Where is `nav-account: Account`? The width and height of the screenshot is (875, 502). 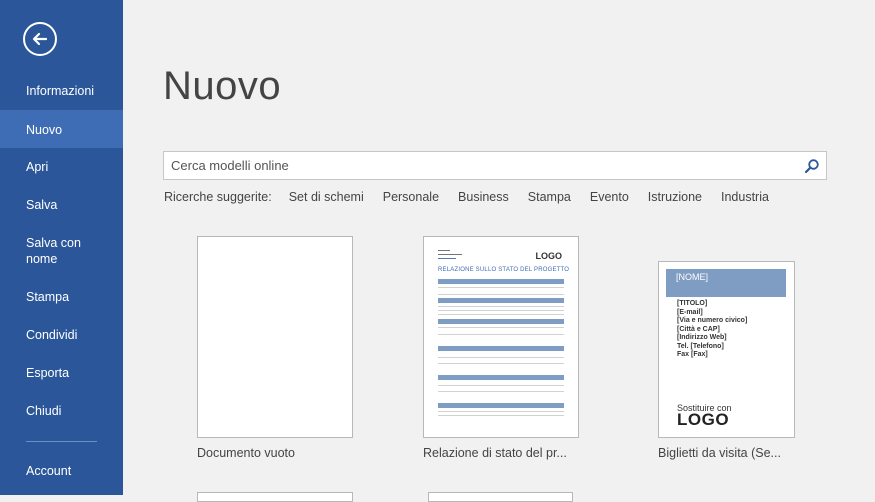 nav-account: Account is located at coordinates (61, 473).